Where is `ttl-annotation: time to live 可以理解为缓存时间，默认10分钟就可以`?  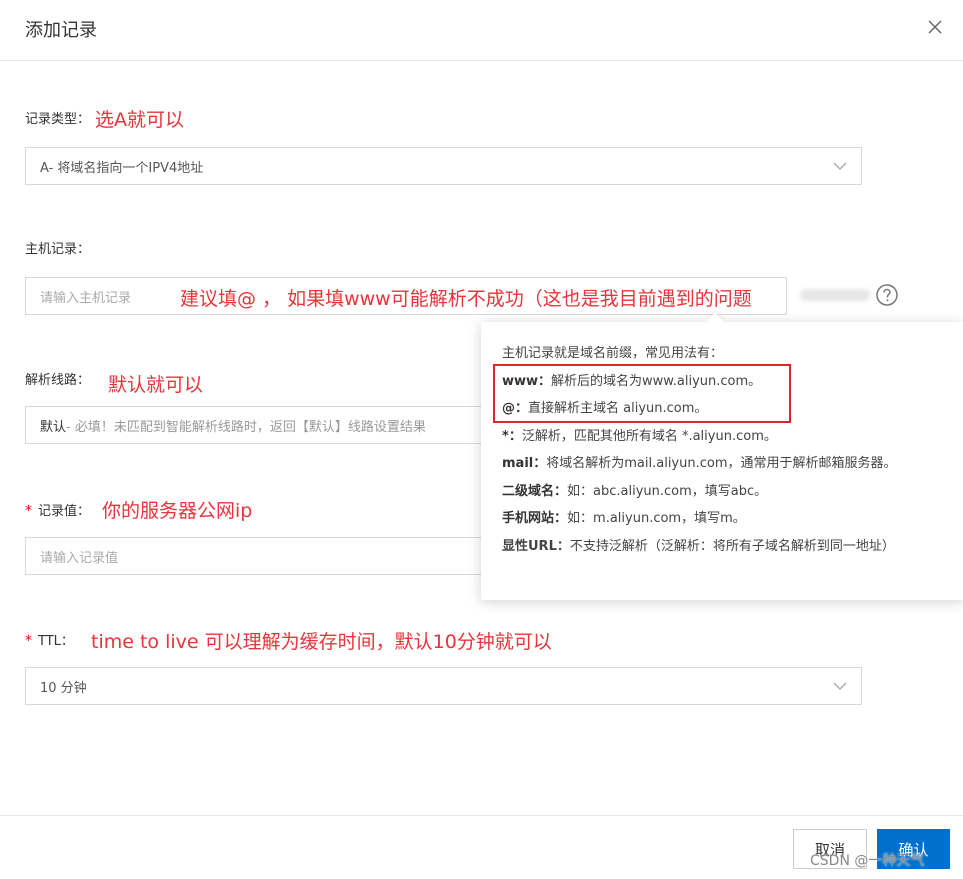 ttl-annotation: time to live 可以理解为缓存时间，默认10分钟就可以 is located at coordinates (321, 642).